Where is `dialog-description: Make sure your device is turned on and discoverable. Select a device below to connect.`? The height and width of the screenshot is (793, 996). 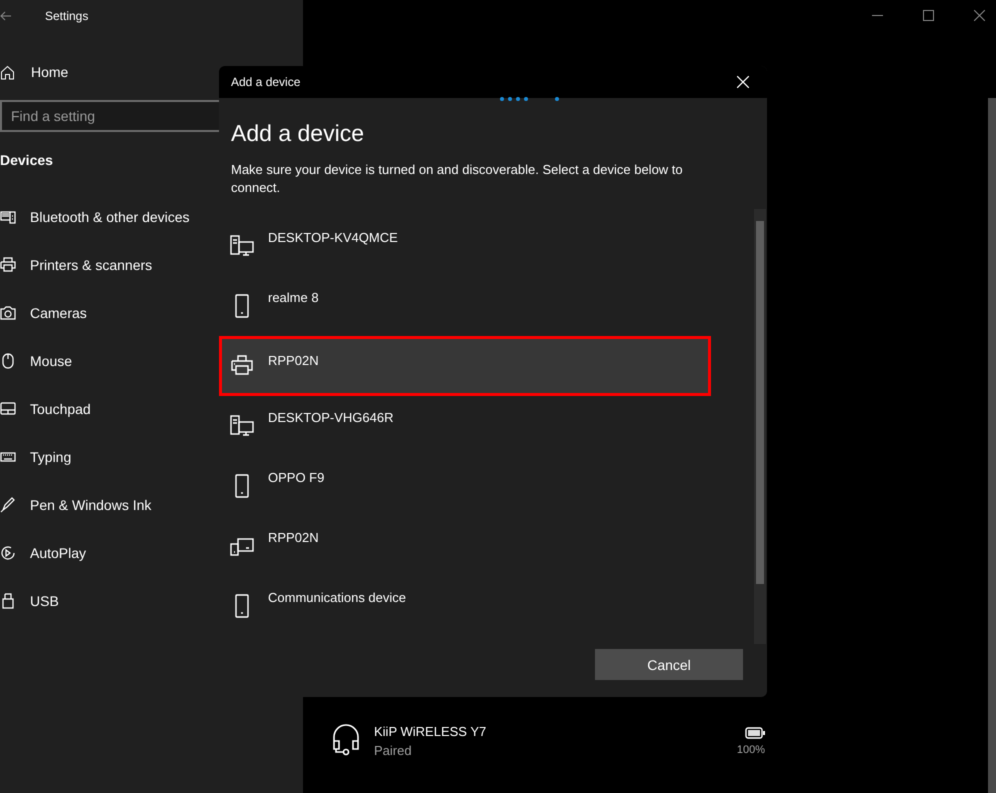
dialog-description: Make sure your device is turned on and discoverable. Select a device below to connect. is located at coordinates (457, 179).